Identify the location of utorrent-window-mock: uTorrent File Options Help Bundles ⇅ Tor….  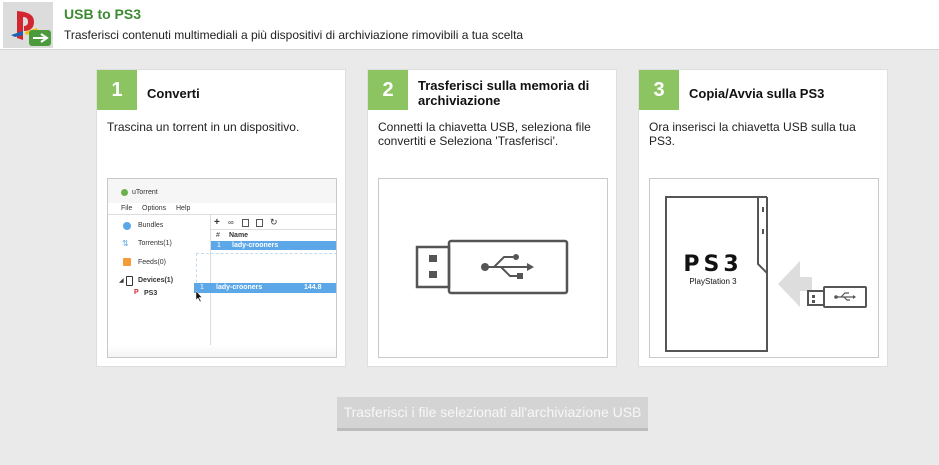
(222, 268).